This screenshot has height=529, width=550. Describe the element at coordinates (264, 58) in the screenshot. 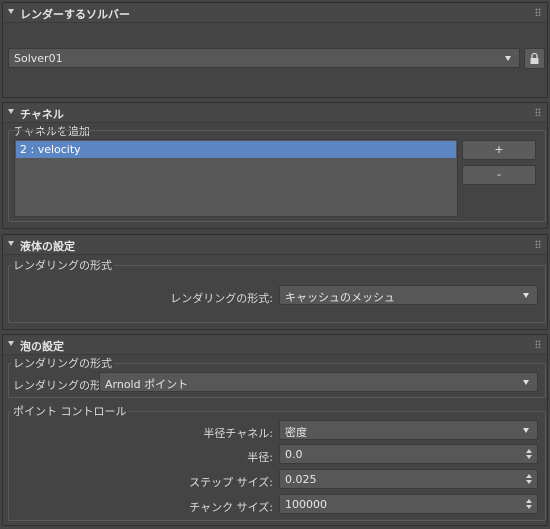

I see `solver-dropdown: Solver01` at that location.